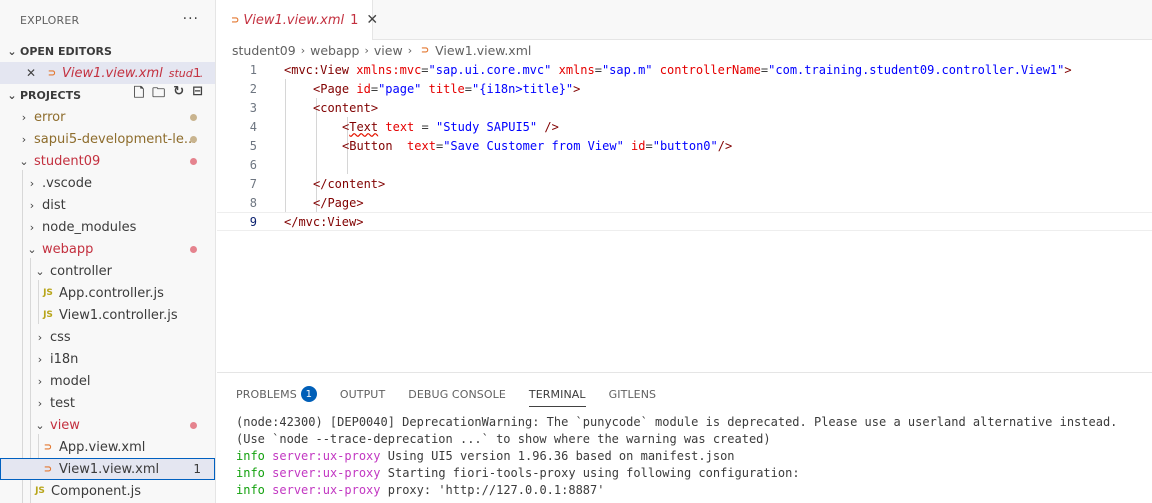  I want to click on tree-item-view: ⌄ view, so click(107, 425).